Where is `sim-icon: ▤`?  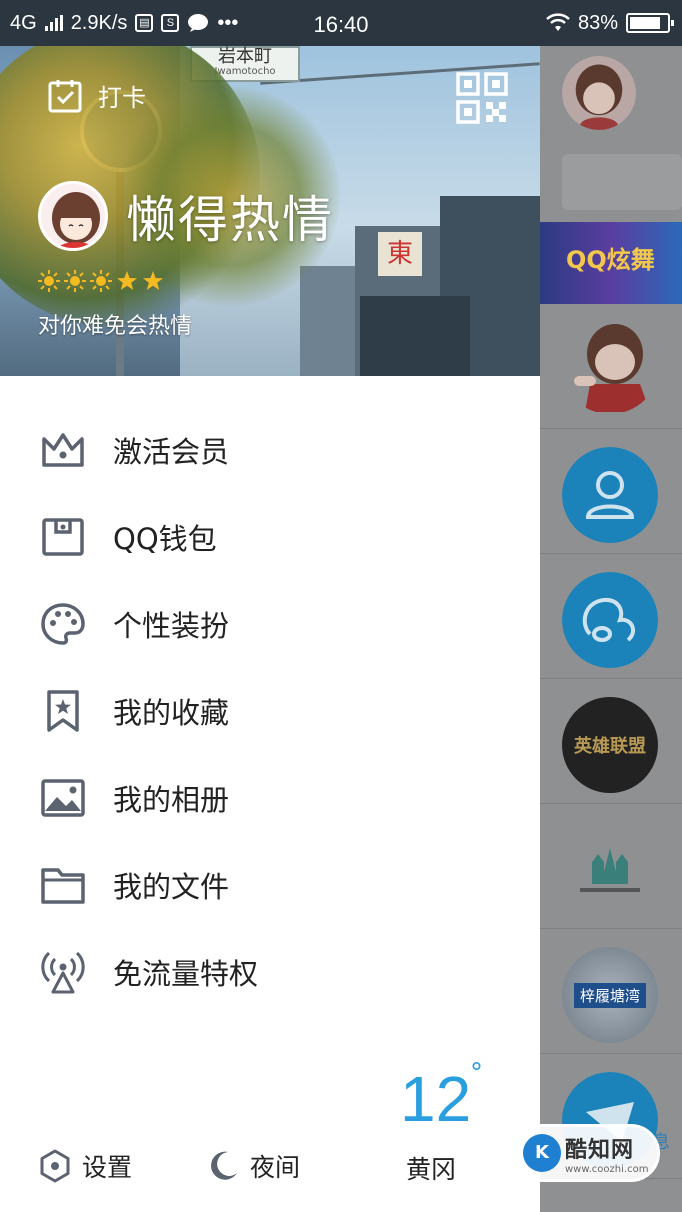
sim-icon: ▤ is located at coordinates (144, 23).